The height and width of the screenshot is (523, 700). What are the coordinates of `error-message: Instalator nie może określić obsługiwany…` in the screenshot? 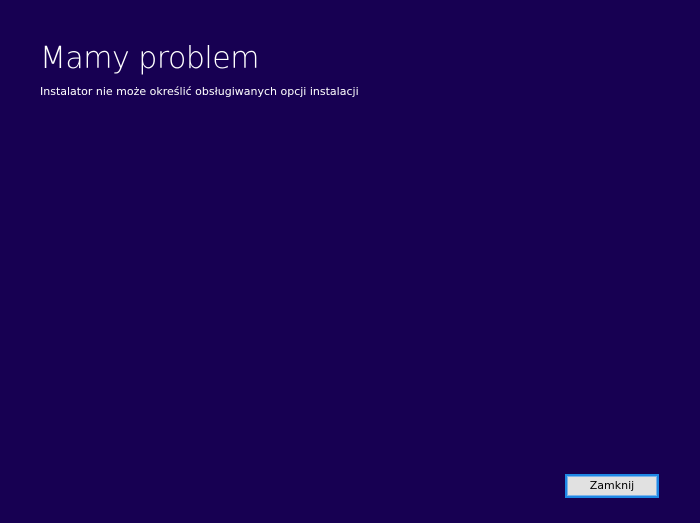 It's located at (199, 91).